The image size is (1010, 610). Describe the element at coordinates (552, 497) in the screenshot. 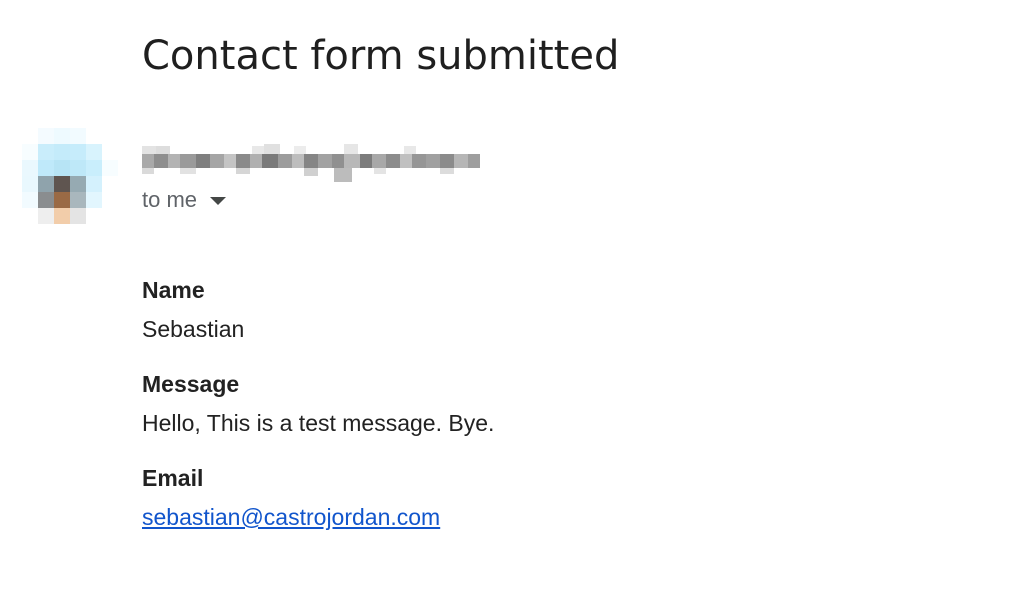

I see `field-email: Email sebastian@castrojordan.com` at that location.